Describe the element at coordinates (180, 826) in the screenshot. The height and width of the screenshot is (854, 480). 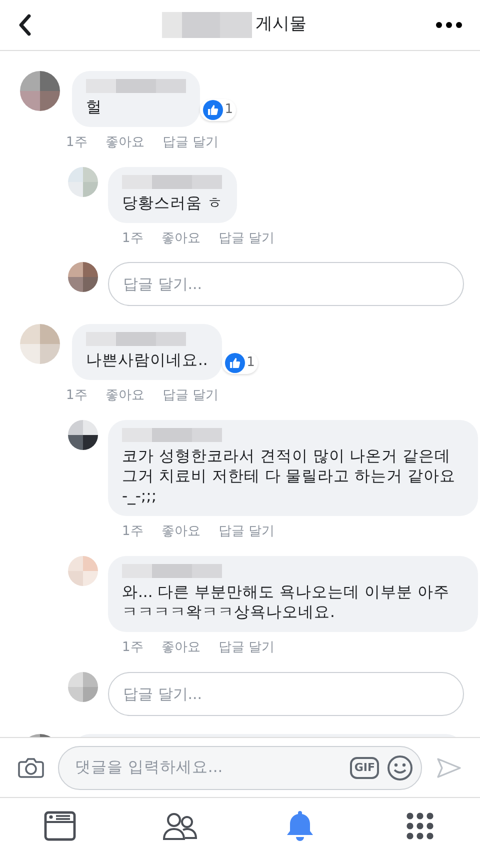
I see `friends-icon` at that location.